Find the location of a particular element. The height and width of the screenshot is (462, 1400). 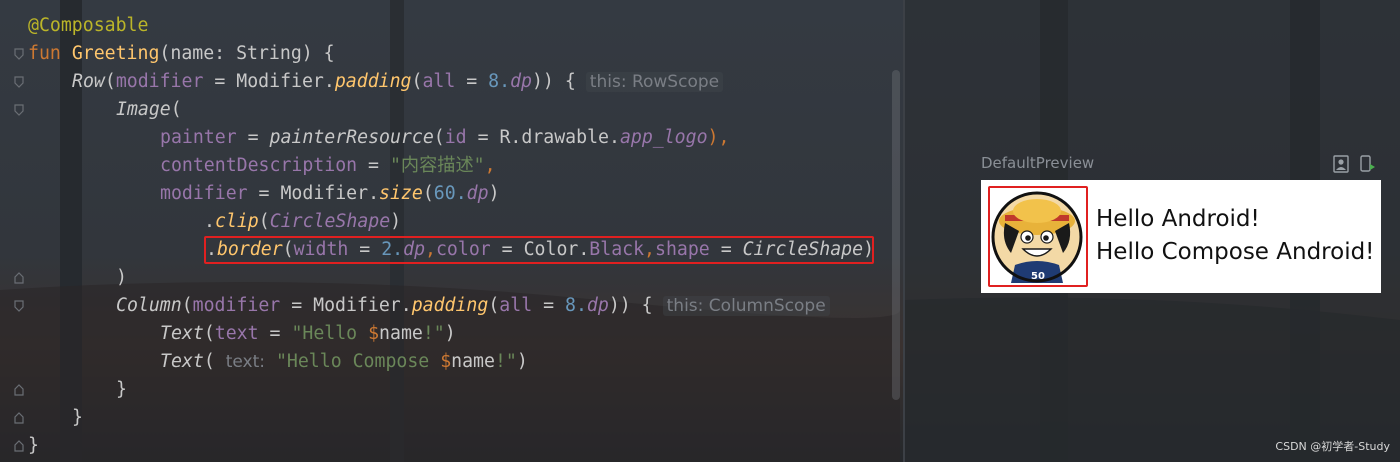

function-name-token: Greeting is located at coordinates (115, 53).